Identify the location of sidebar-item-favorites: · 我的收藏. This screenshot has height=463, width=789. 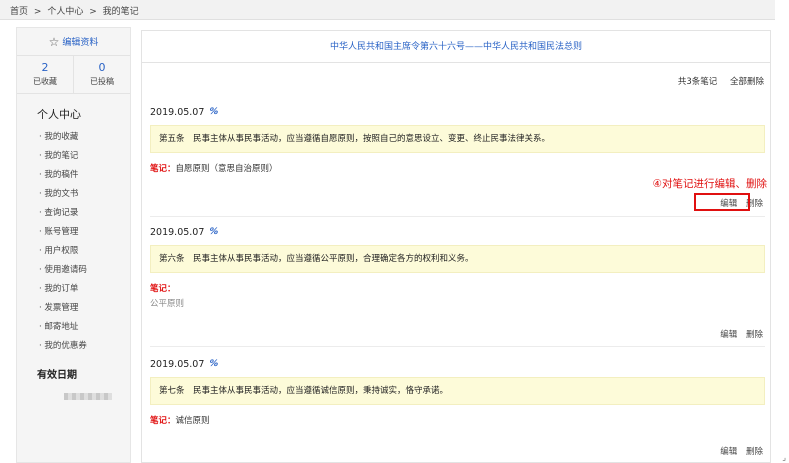
(73, 137).